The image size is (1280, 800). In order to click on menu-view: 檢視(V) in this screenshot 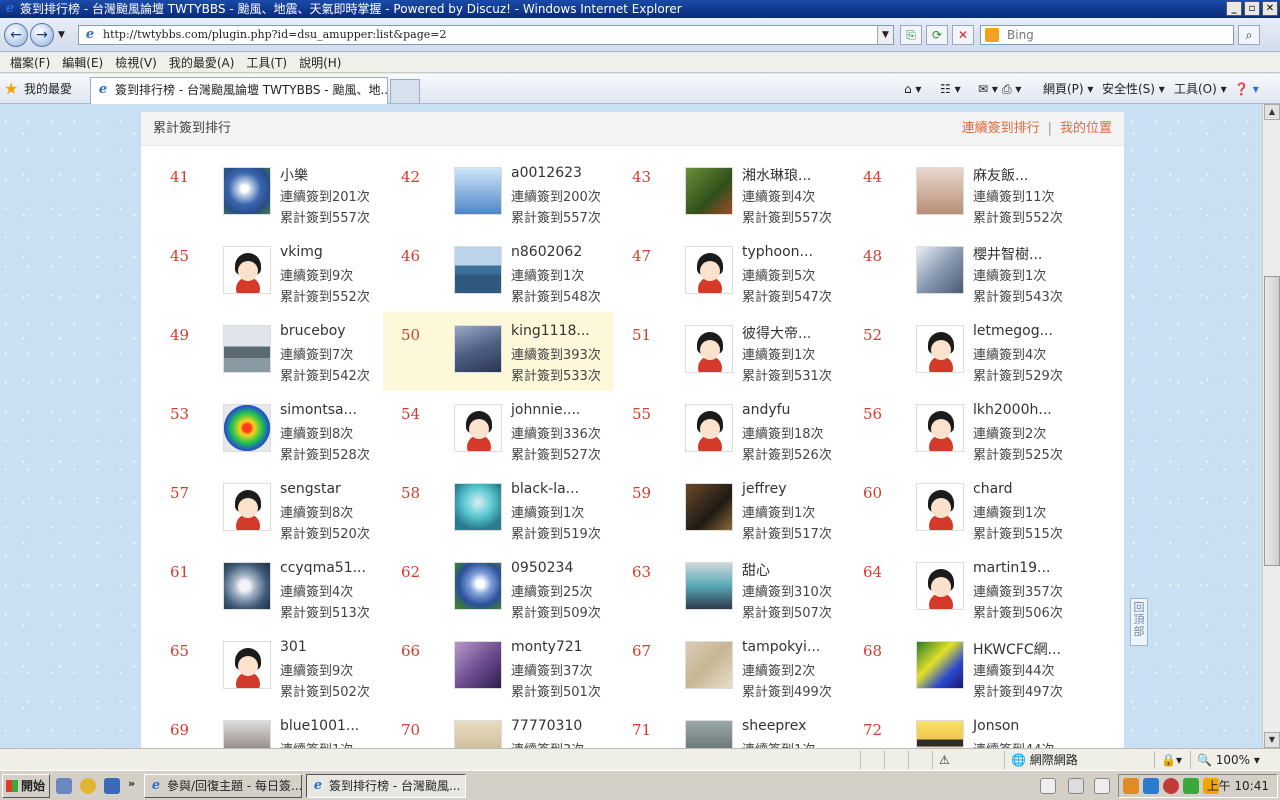, I will do `click(136, 62)`.